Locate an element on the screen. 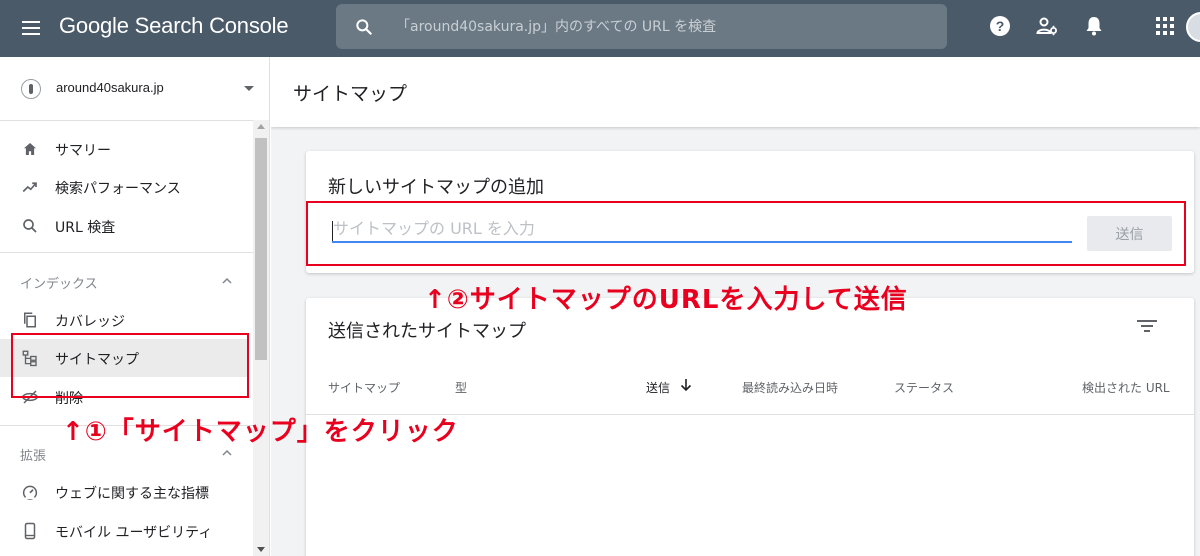  sidebar-item-core-web-vitals: ウェブに関する主な指標 is located at coordinates (127, 492).